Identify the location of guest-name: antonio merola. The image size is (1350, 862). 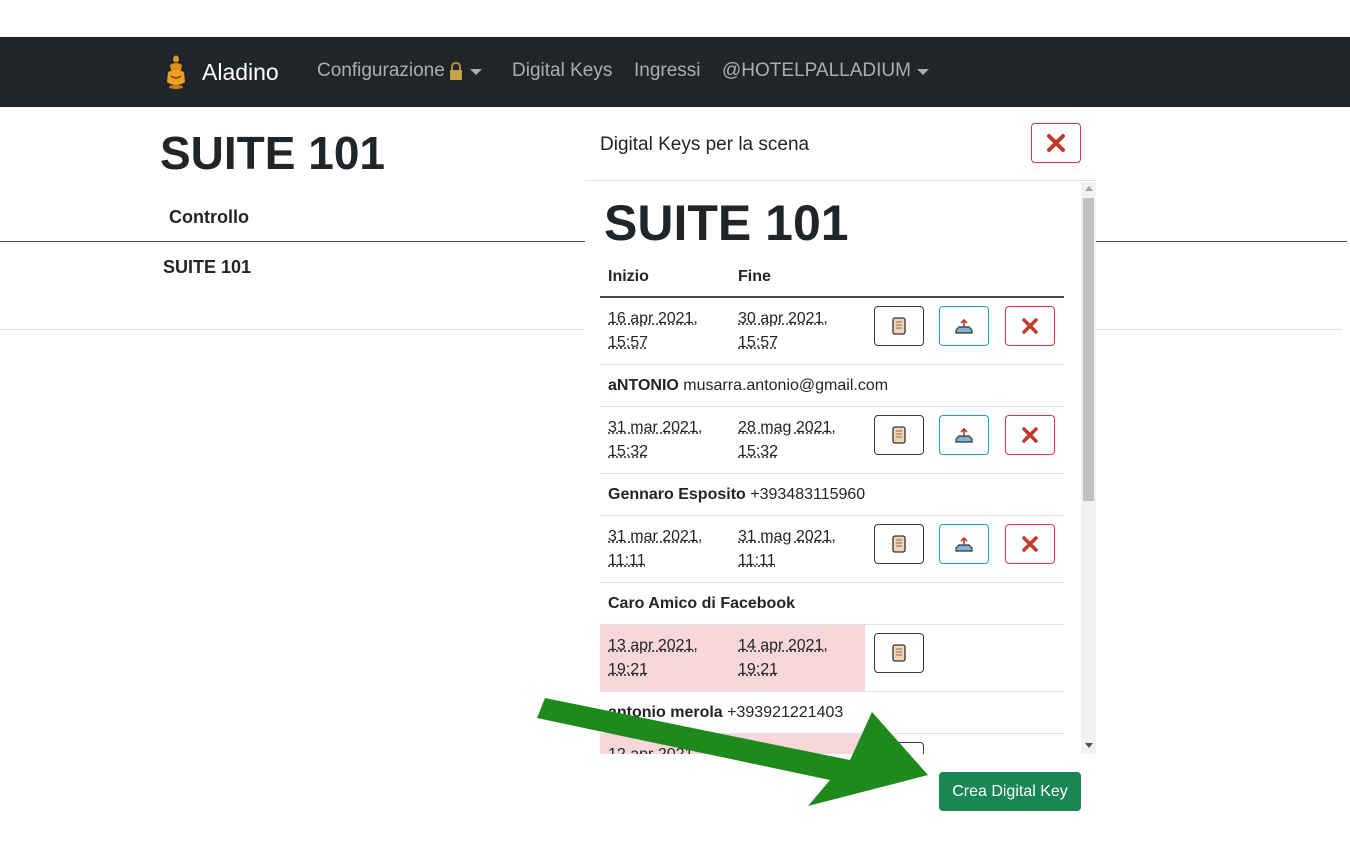
(665, 712).